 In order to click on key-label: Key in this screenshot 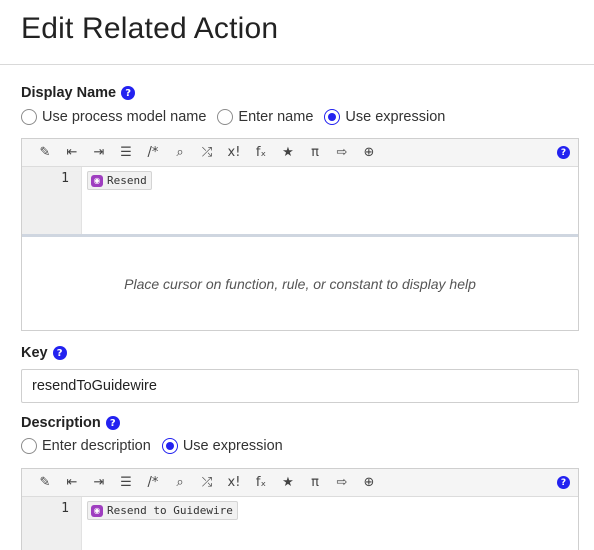, I will do `click(34, 353)`.